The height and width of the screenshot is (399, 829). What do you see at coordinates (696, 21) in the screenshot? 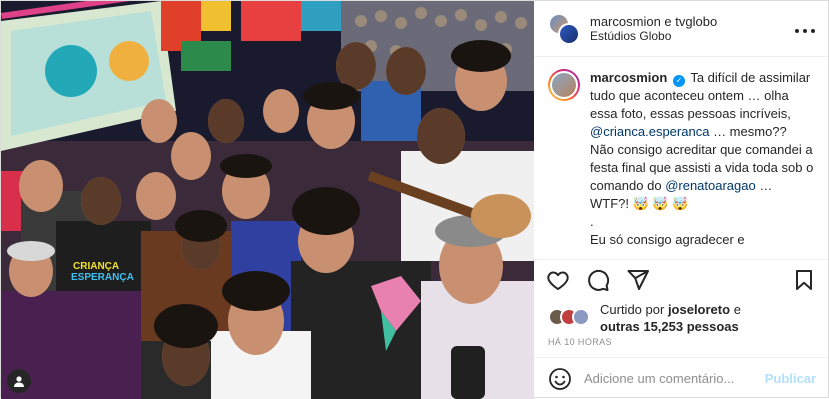
I see `header-user2-link: tvglobo` at bounding box center [696, 21].